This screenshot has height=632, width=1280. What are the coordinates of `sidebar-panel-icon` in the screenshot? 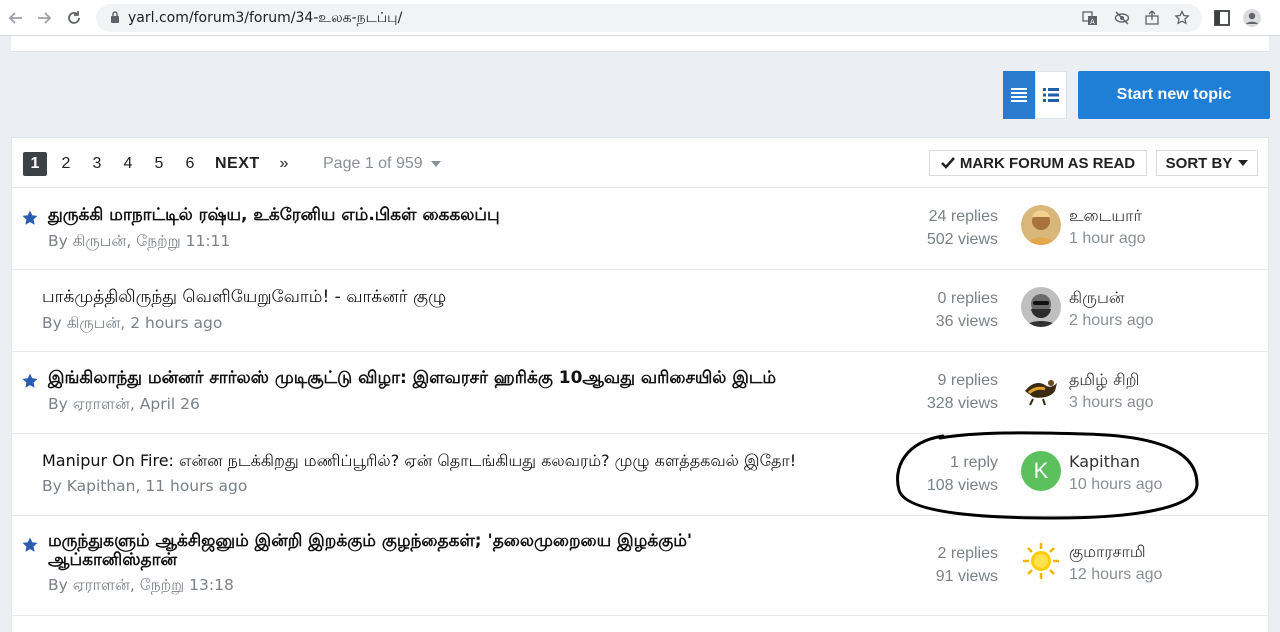 It's located at (1222, 18).